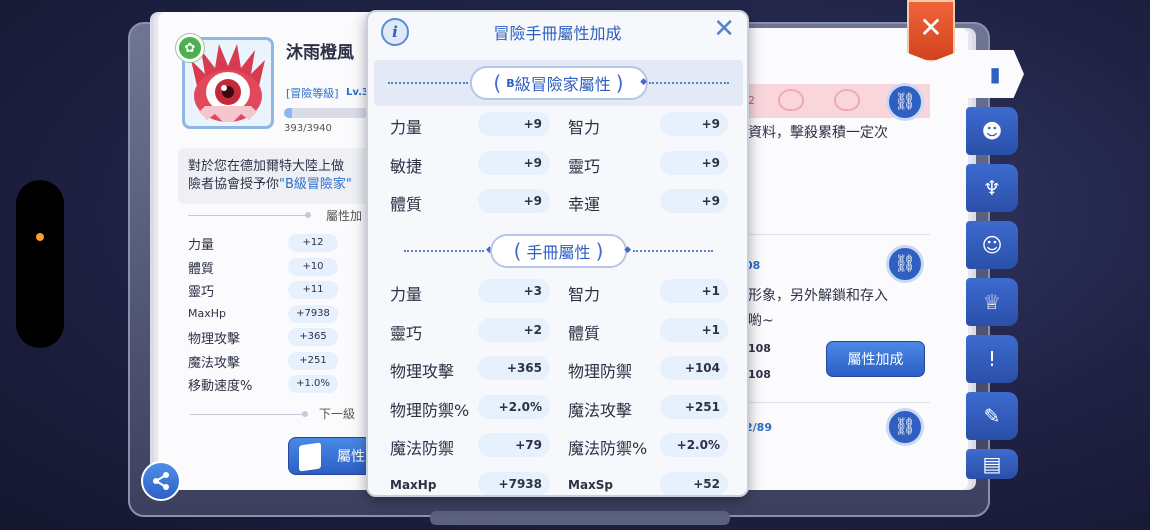 The height and width of the screenshot is (530, 1150). Describe the element at coordinates (313, 243) in the screenshot. I see `stat-value: +12` at that location.